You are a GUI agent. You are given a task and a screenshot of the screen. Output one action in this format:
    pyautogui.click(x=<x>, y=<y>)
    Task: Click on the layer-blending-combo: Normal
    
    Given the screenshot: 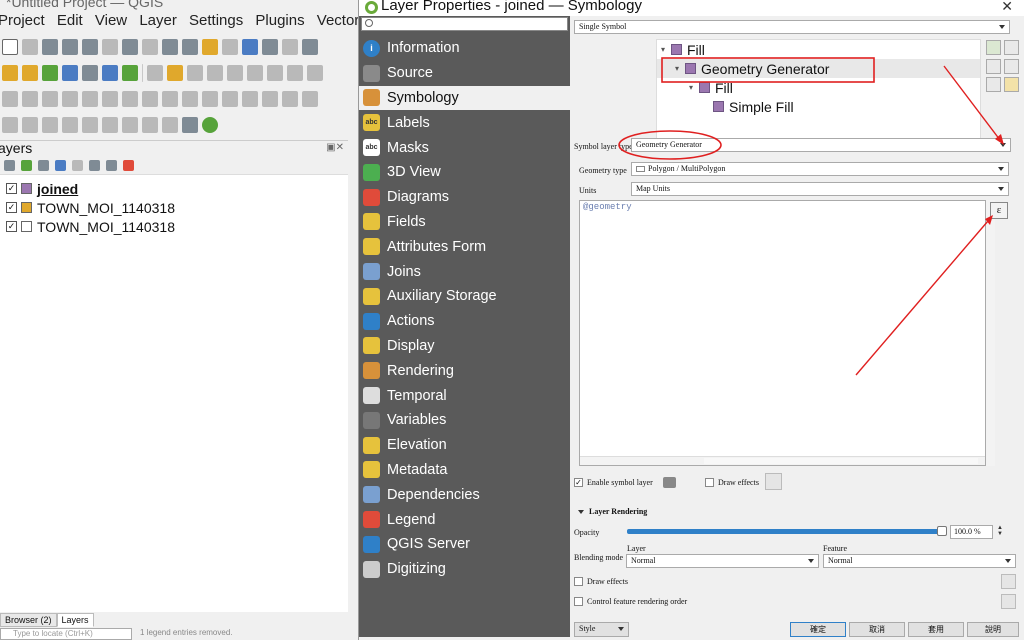 What is the action you would take?
    pyautogui.click(x=722, y=561)
    